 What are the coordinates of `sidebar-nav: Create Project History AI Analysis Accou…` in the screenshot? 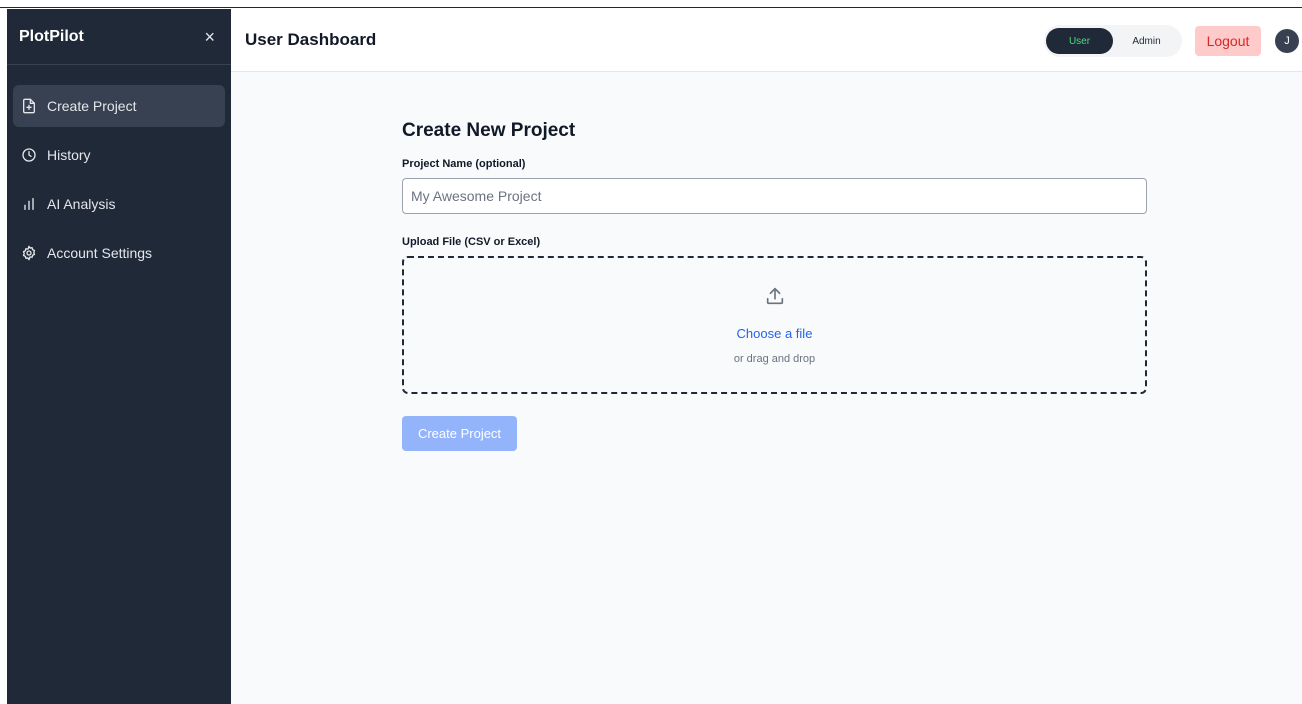 It's located at (119, 183).